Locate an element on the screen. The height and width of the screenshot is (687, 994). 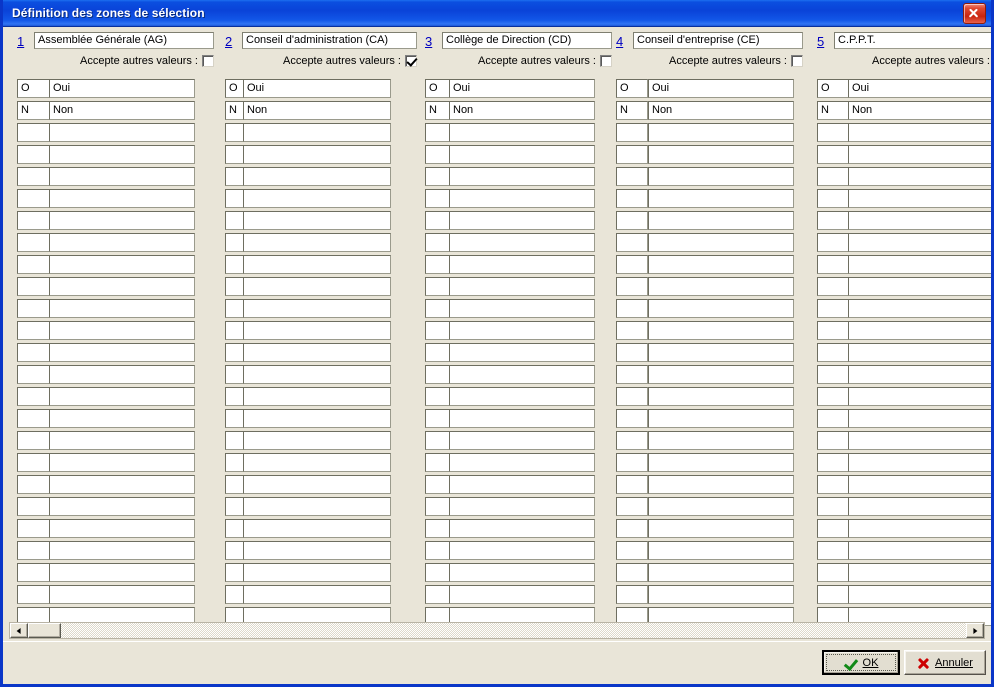
arrow-right-icon is located at coordinates (975, 630).